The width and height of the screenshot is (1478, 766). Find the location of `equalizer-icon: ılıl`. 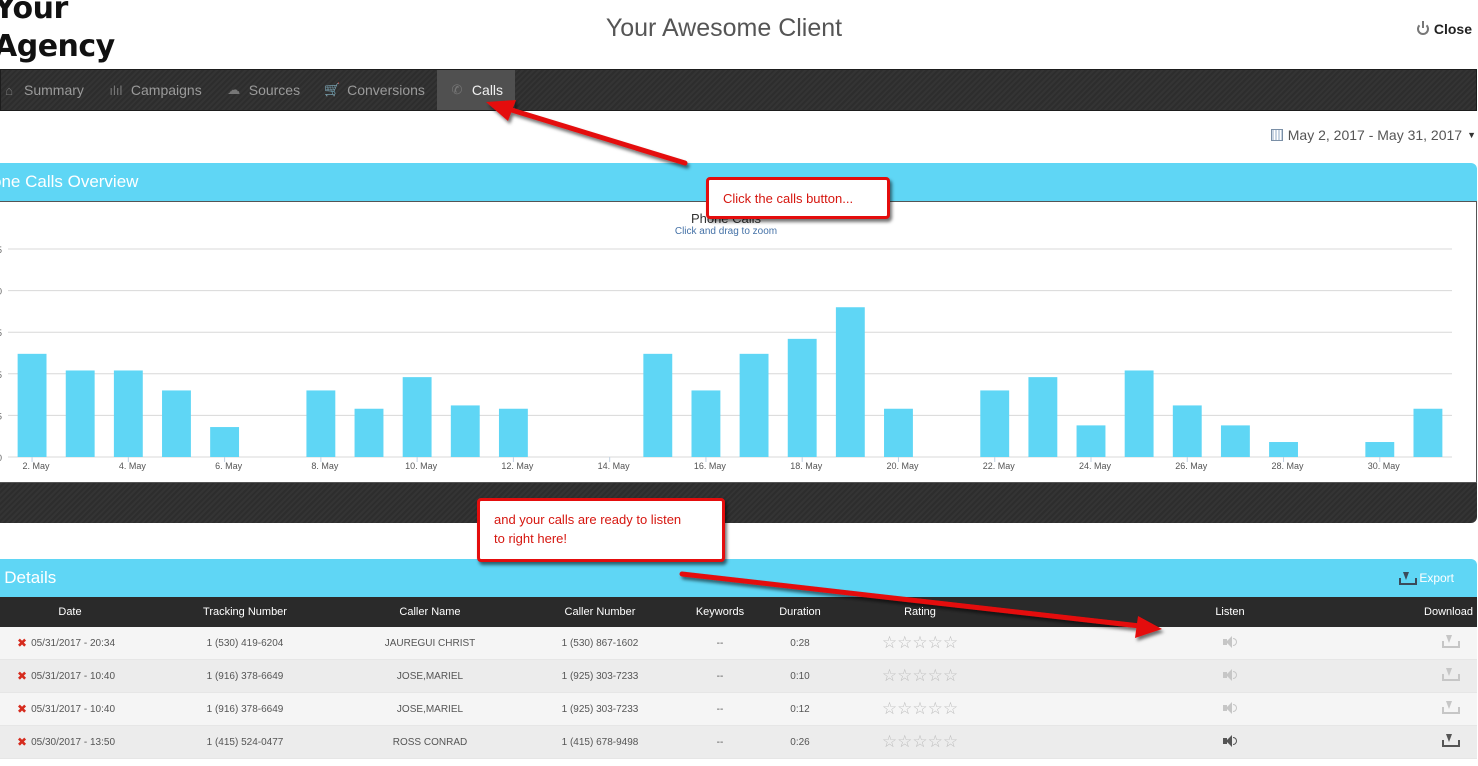

equalizer-icon: ılıl is located at coordinates (116, 90).